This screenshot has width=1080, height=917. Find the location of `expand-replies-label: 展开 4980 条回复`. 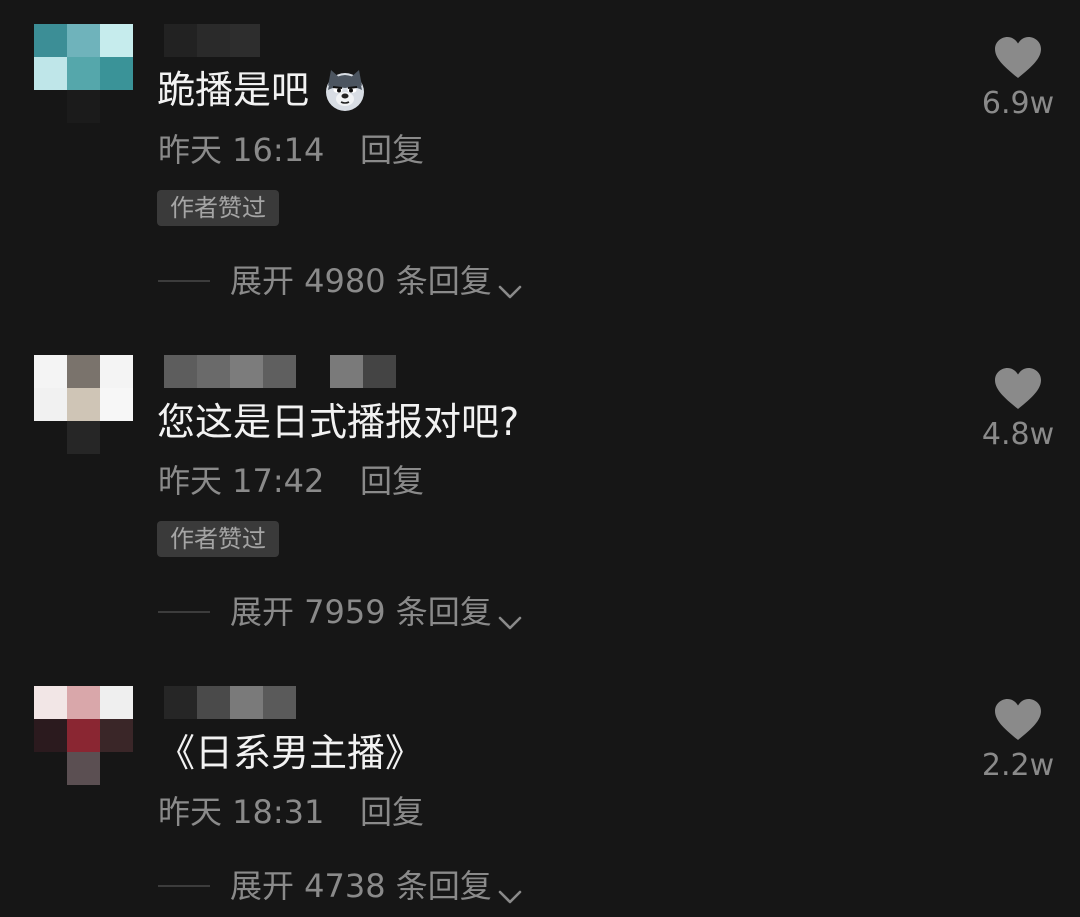

expand-replies-label: 展开 4980 条回复 is located at coordinates (361, 281).